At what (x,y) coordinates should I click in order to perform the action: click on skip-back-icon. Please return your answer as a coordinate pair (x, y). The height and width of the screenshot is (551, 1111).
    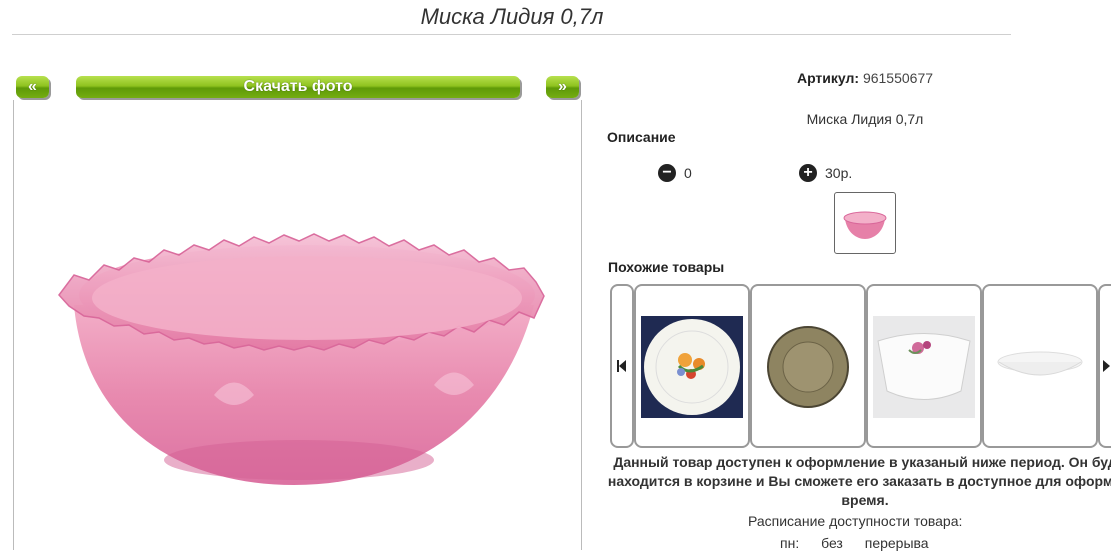
    Looking at the image, I should click on (621, 366).